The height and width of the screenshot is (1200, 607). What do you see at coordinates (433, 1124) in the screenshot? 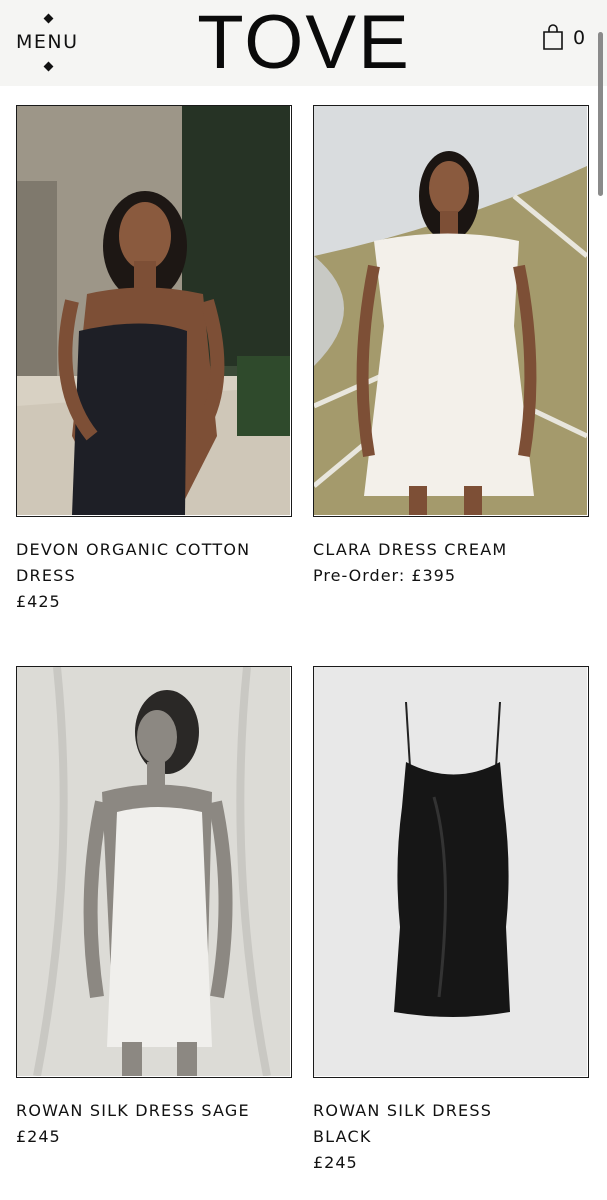
I see `product-title: ROWAN SILK DRESS BLACK` at bounding box center [433, 1124].